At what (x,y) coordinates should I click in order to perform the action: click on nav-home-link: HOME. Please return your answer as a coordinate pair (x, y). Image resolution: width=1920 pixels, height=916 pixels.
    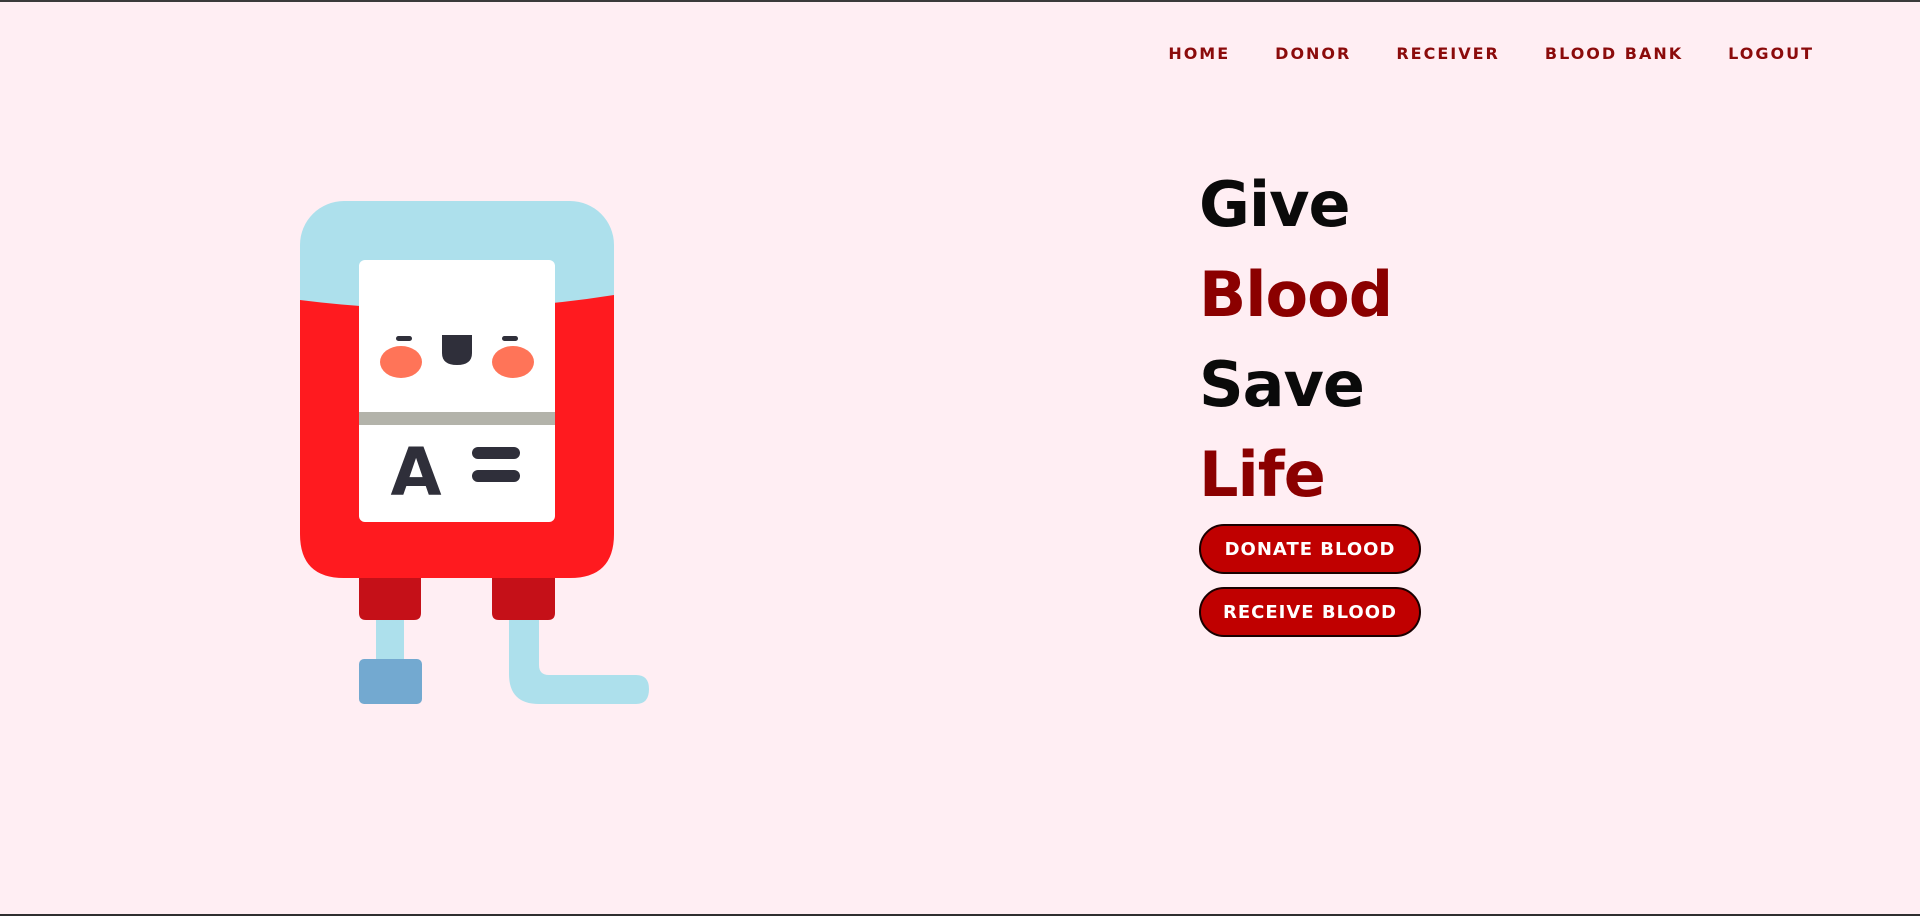
    Looking at the image, I should click on (1199, 54).